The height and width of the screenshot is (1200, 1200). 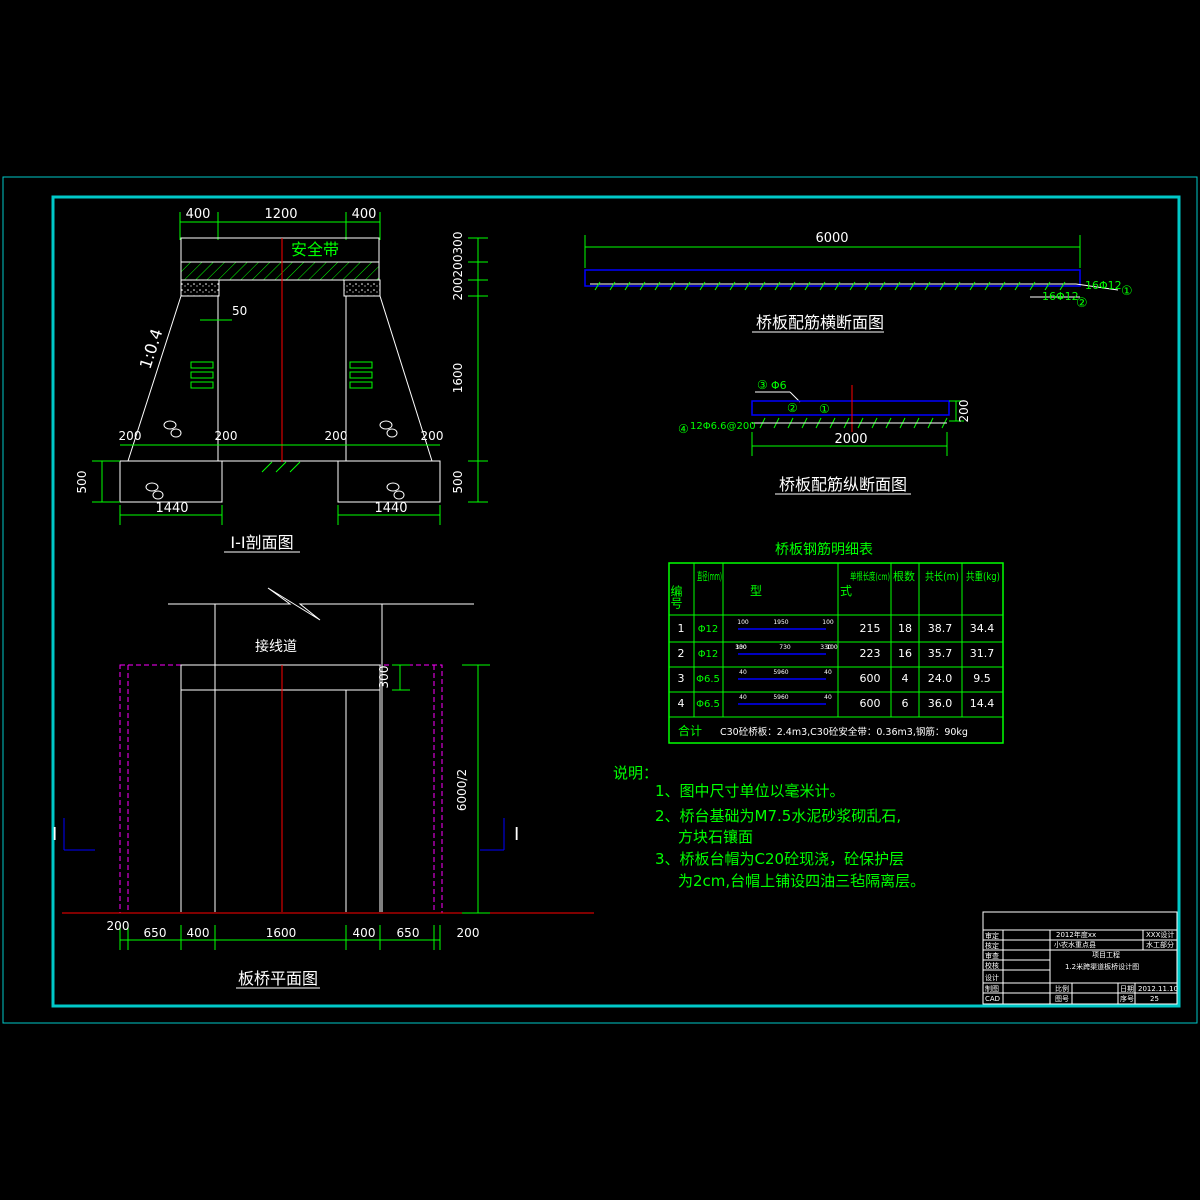 What do you see at coordinates (226, 436) in the screenshot?
I see `section-dim-200-b: 200` at bounding box center [226, 436].